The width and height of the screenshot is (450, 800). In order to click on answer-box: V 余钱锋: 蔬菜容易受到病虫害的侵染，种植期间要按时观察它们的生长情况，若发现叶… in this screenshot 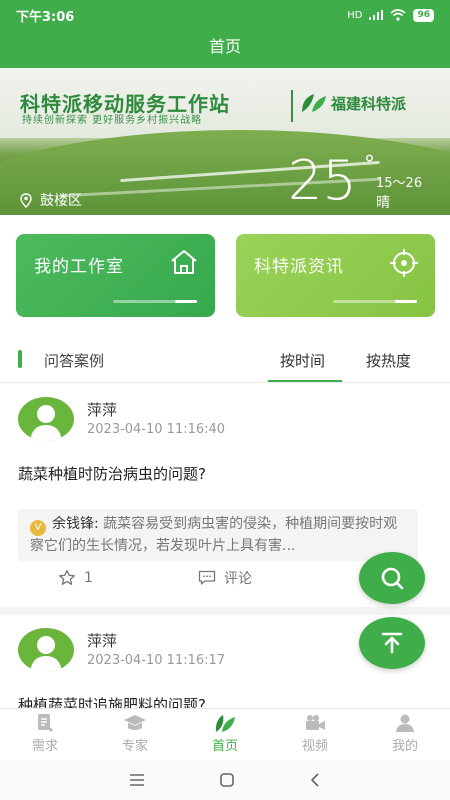, I will do `click(218, 535)`.